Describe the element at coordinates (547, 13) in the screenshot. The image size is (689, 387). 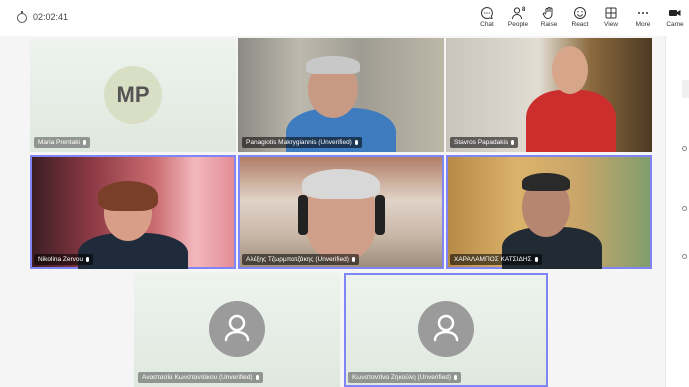
I see `hand-icon` at that location.